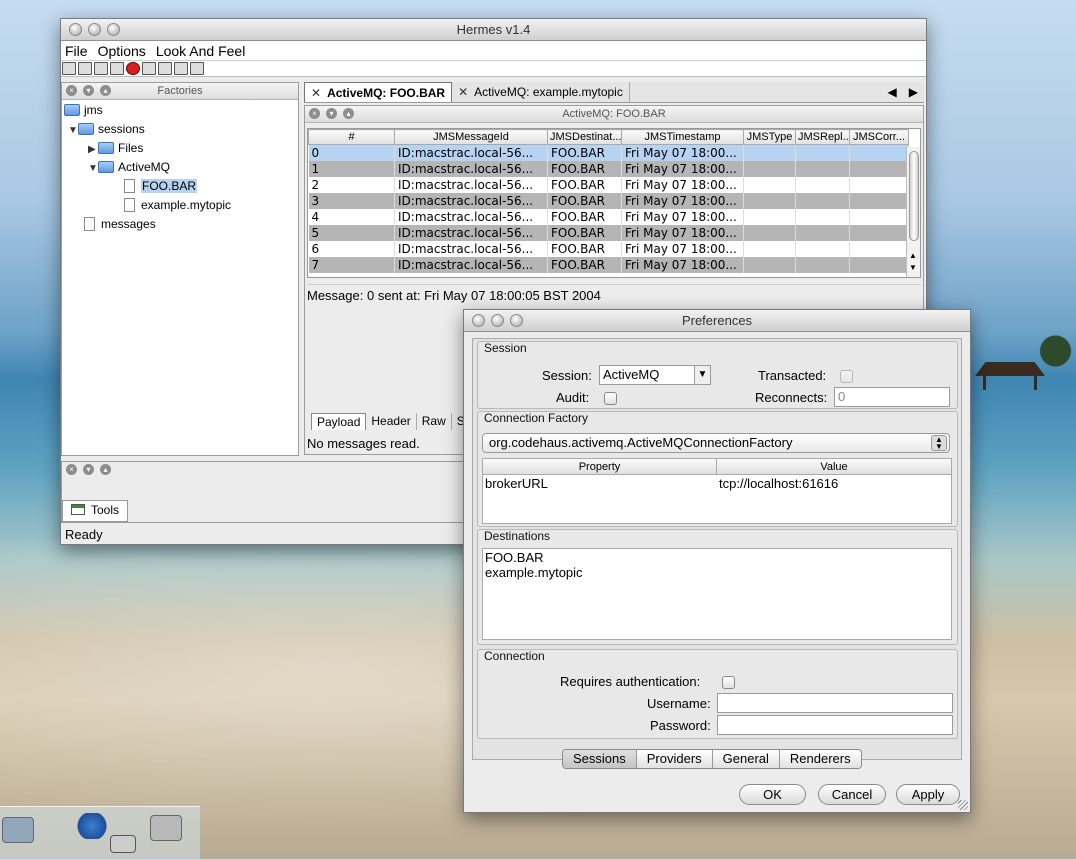 The width and height of the screenshot is (1076, 860). Describe the element at coordinates (913, 255) in the screenshot. I see `scroll-up-icon: ▲` at that location.